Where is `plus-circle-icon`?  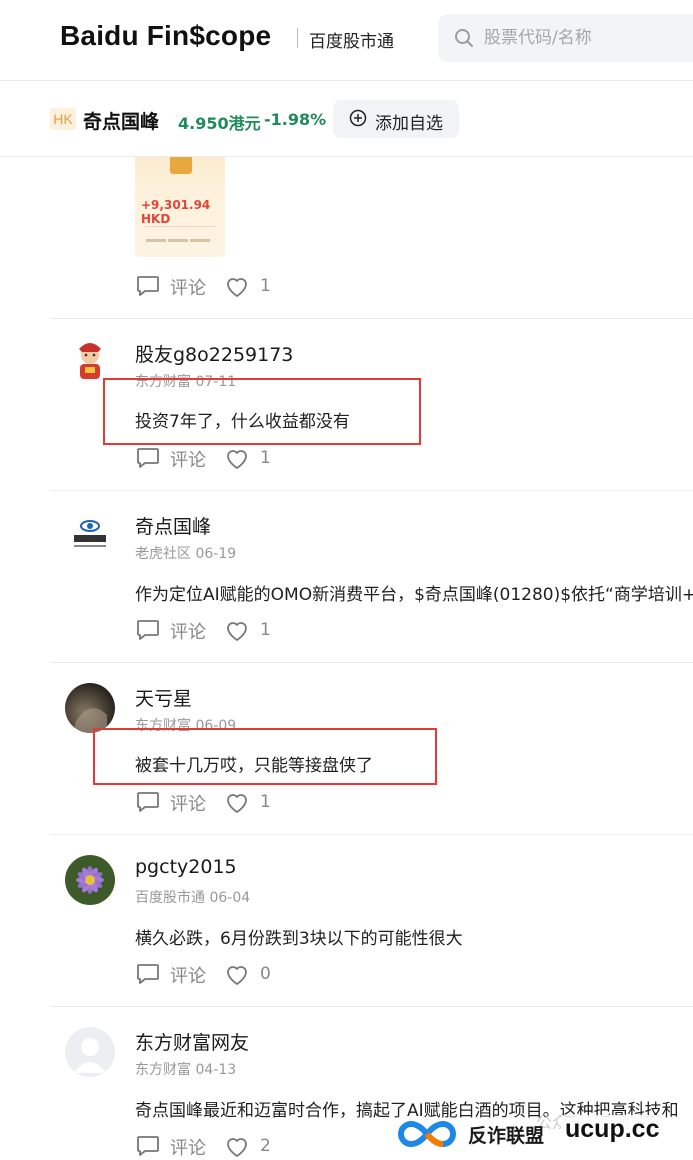
plus-circle-icon is located at coordinates (358, 118).